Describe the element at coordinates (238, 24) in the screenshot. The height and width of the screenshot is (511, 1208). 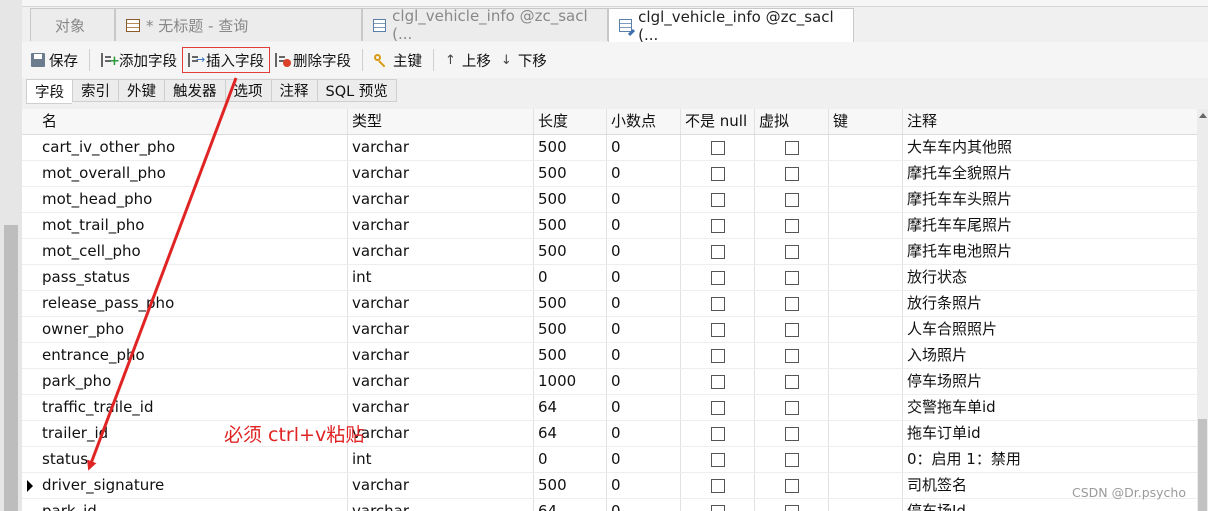
I see `tab-untitled-query: * 无标题 - 查询` at that location.